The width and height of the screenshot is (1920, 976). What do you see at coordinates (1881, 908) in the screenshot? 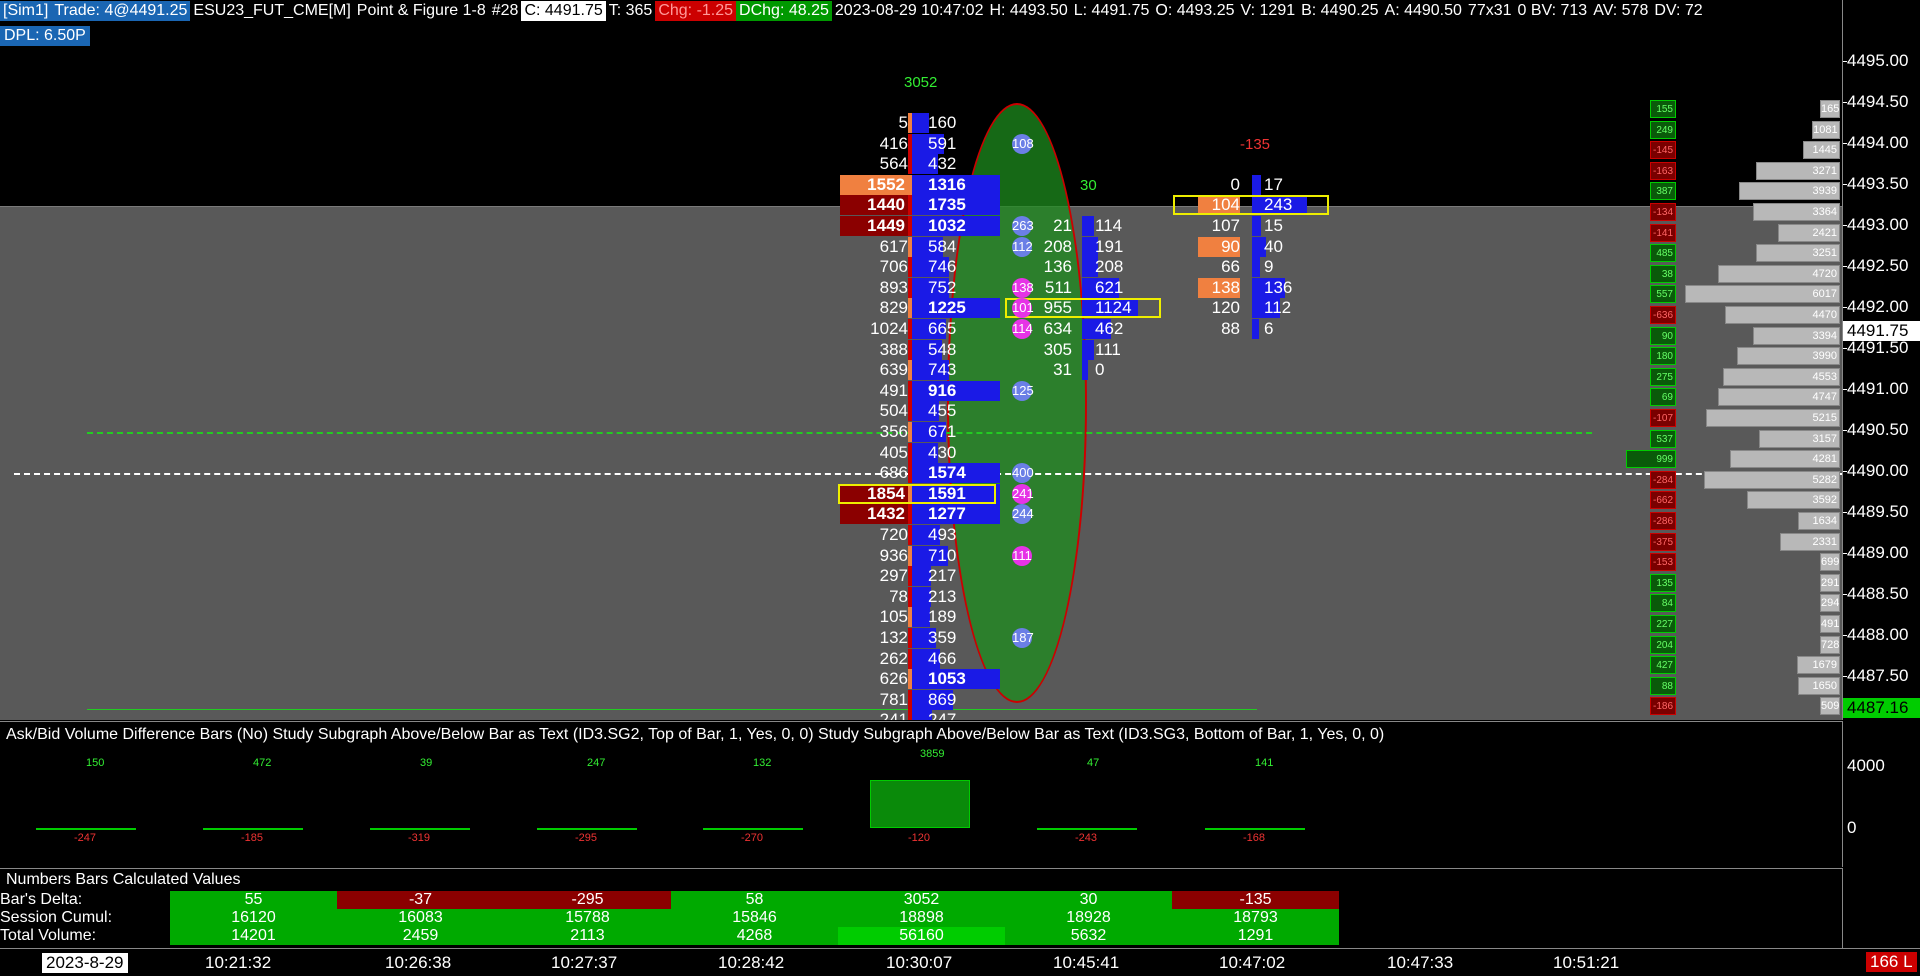
I see `numbers-axis` at bounding box center [1881, 908].